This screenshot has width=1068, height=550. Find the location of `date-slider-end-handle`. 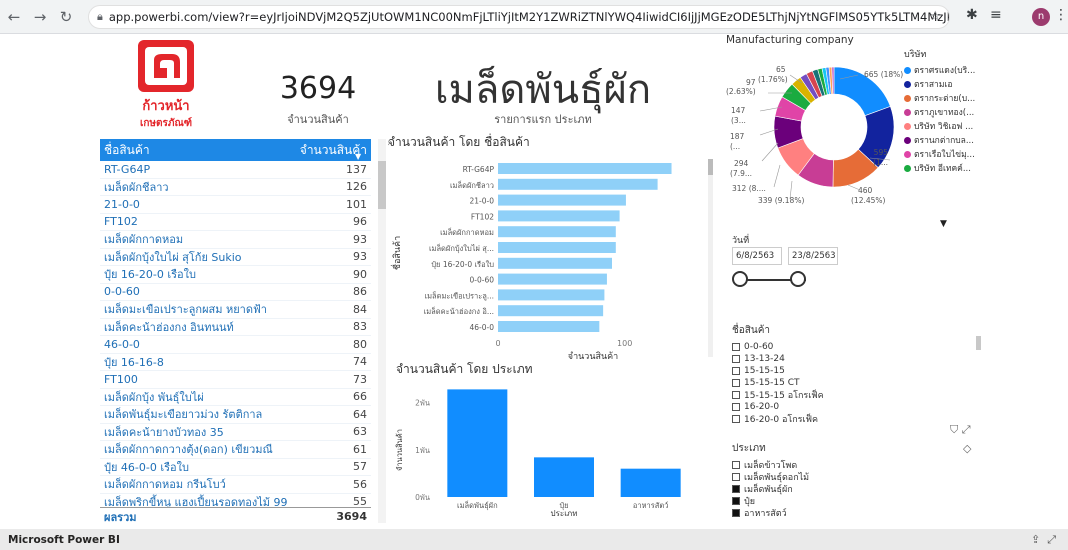

date-slider-end-handle is located at coordinates (798, 279).